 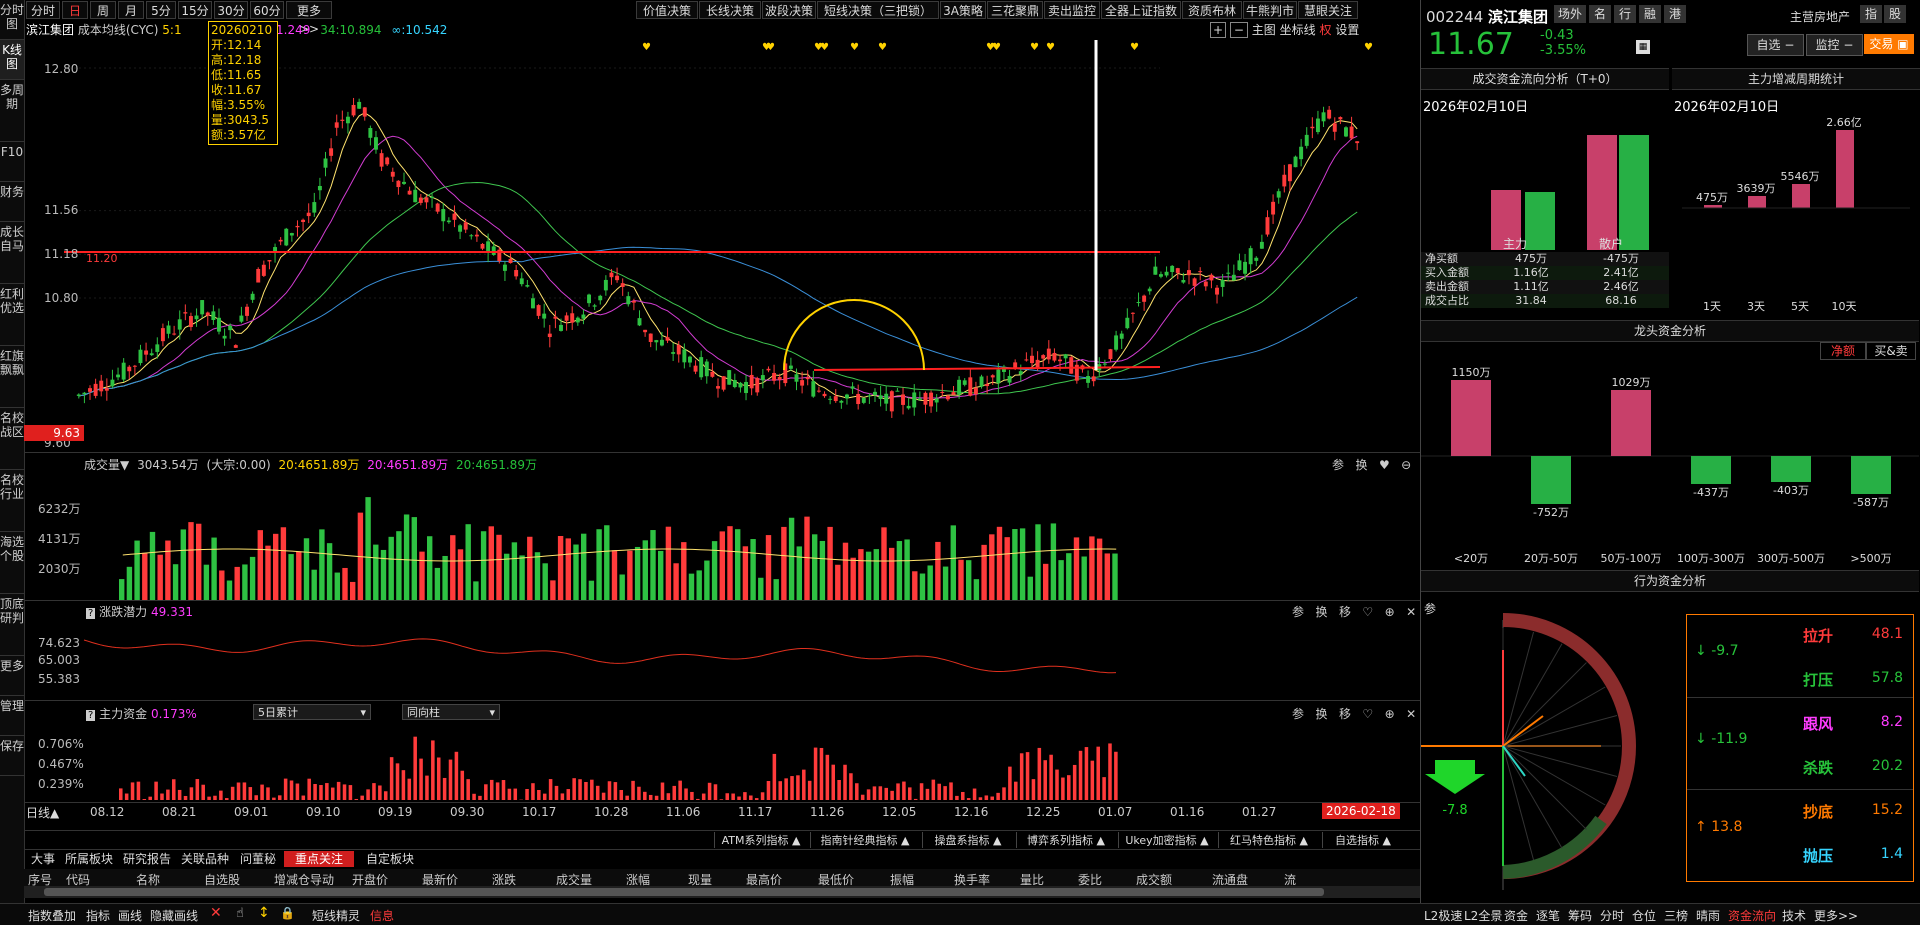 What do you see at coordinates (12, 20) in the screenshot?
I see `sidebar-item-0: 分时图` at bounding box center [12, 20].